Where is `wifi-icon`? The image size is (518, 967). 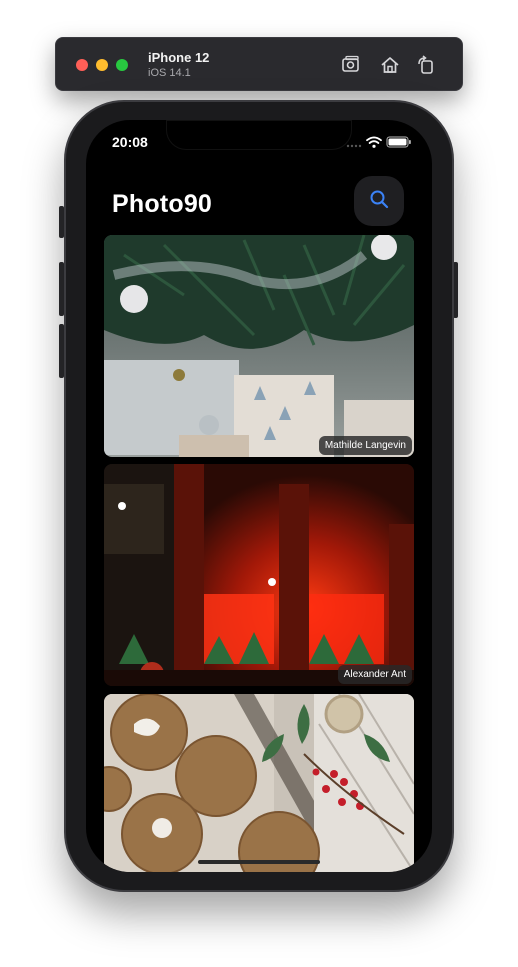
wifi-icon is located at coordinates (374, 140).